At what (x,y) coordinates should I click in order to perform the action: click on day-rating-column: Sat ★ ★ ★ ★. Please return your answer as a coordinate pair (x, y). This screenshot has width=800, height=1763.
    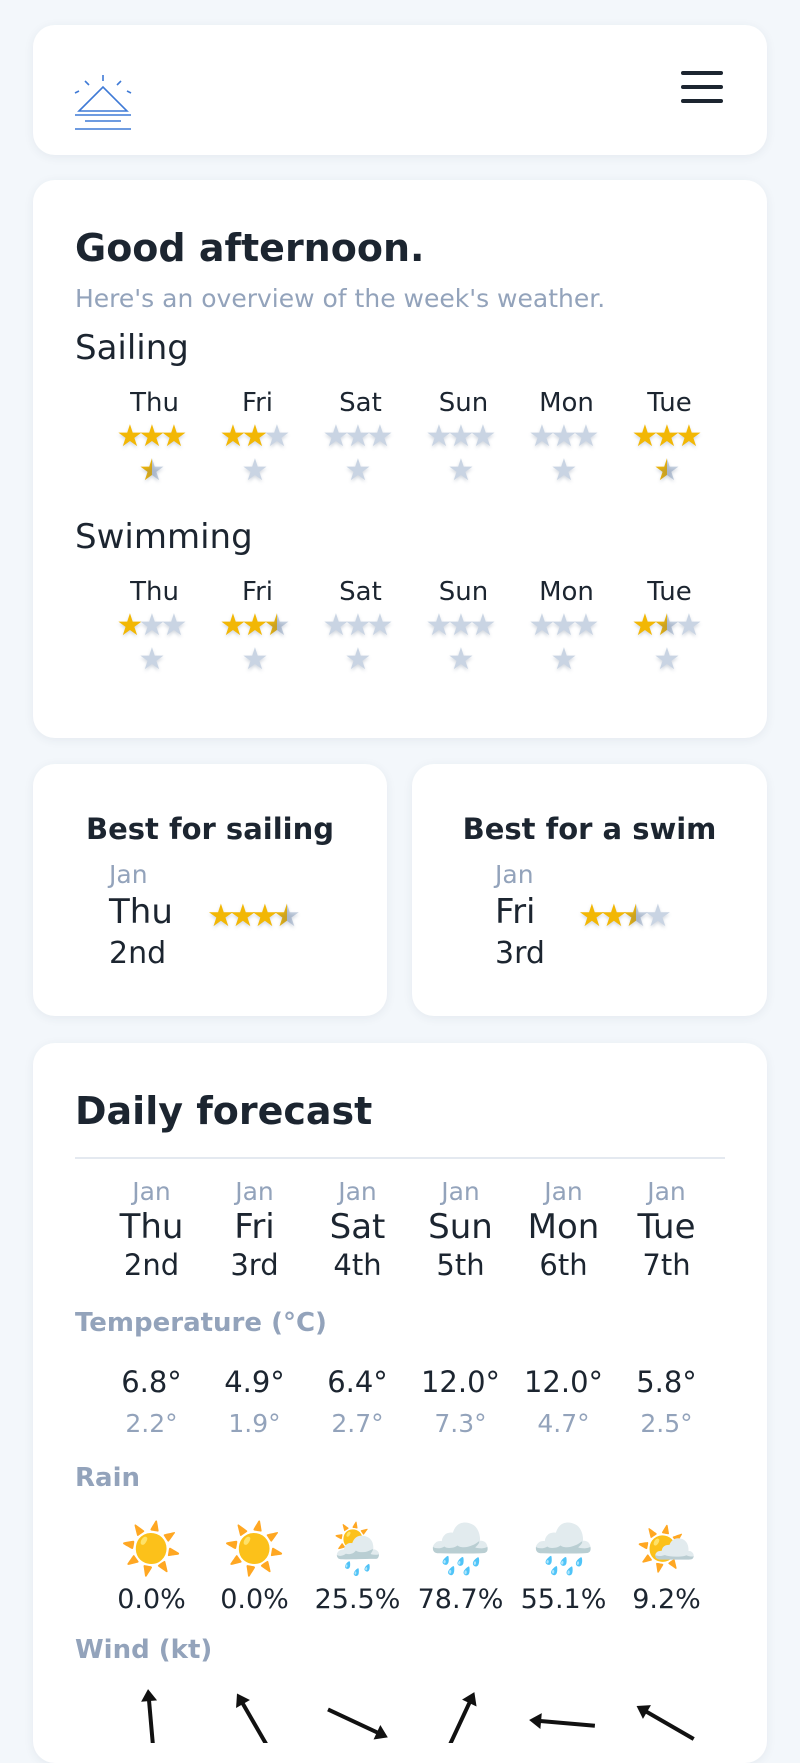
    Looking at the image, I should click on (360, 634).